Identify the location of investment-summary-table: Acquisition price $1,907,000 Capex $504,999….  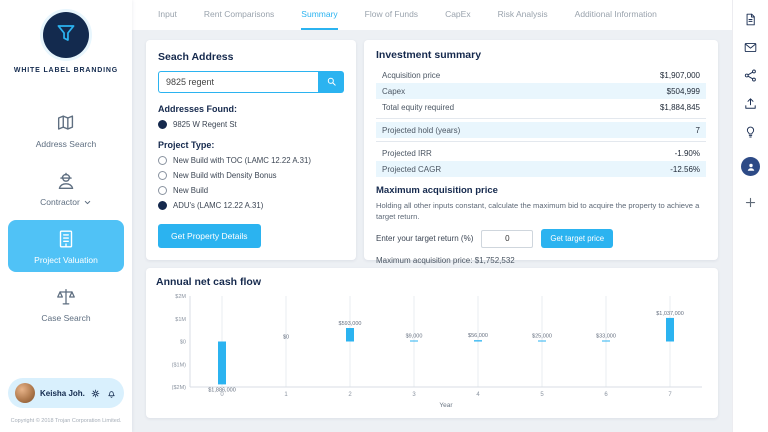
(541, 122).